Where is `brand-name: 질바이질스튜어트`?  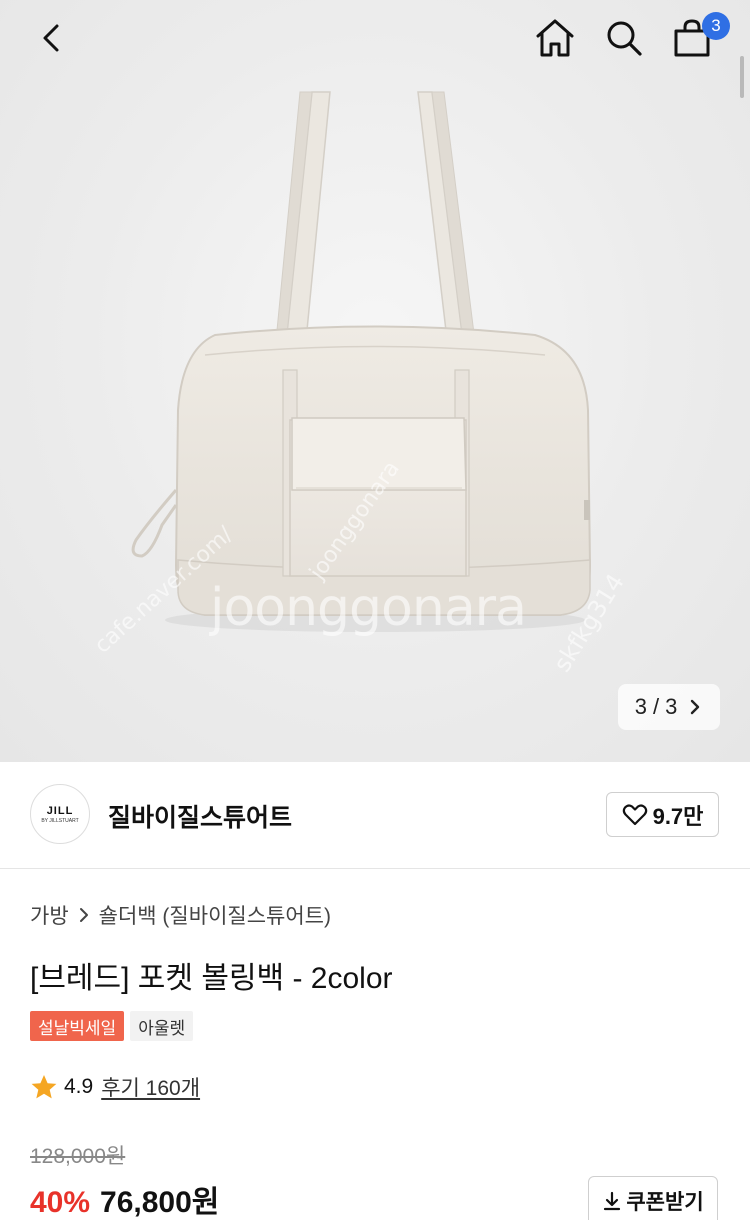 brand-name: 질바이질스튜어트 is located at coordinates (200, 816).